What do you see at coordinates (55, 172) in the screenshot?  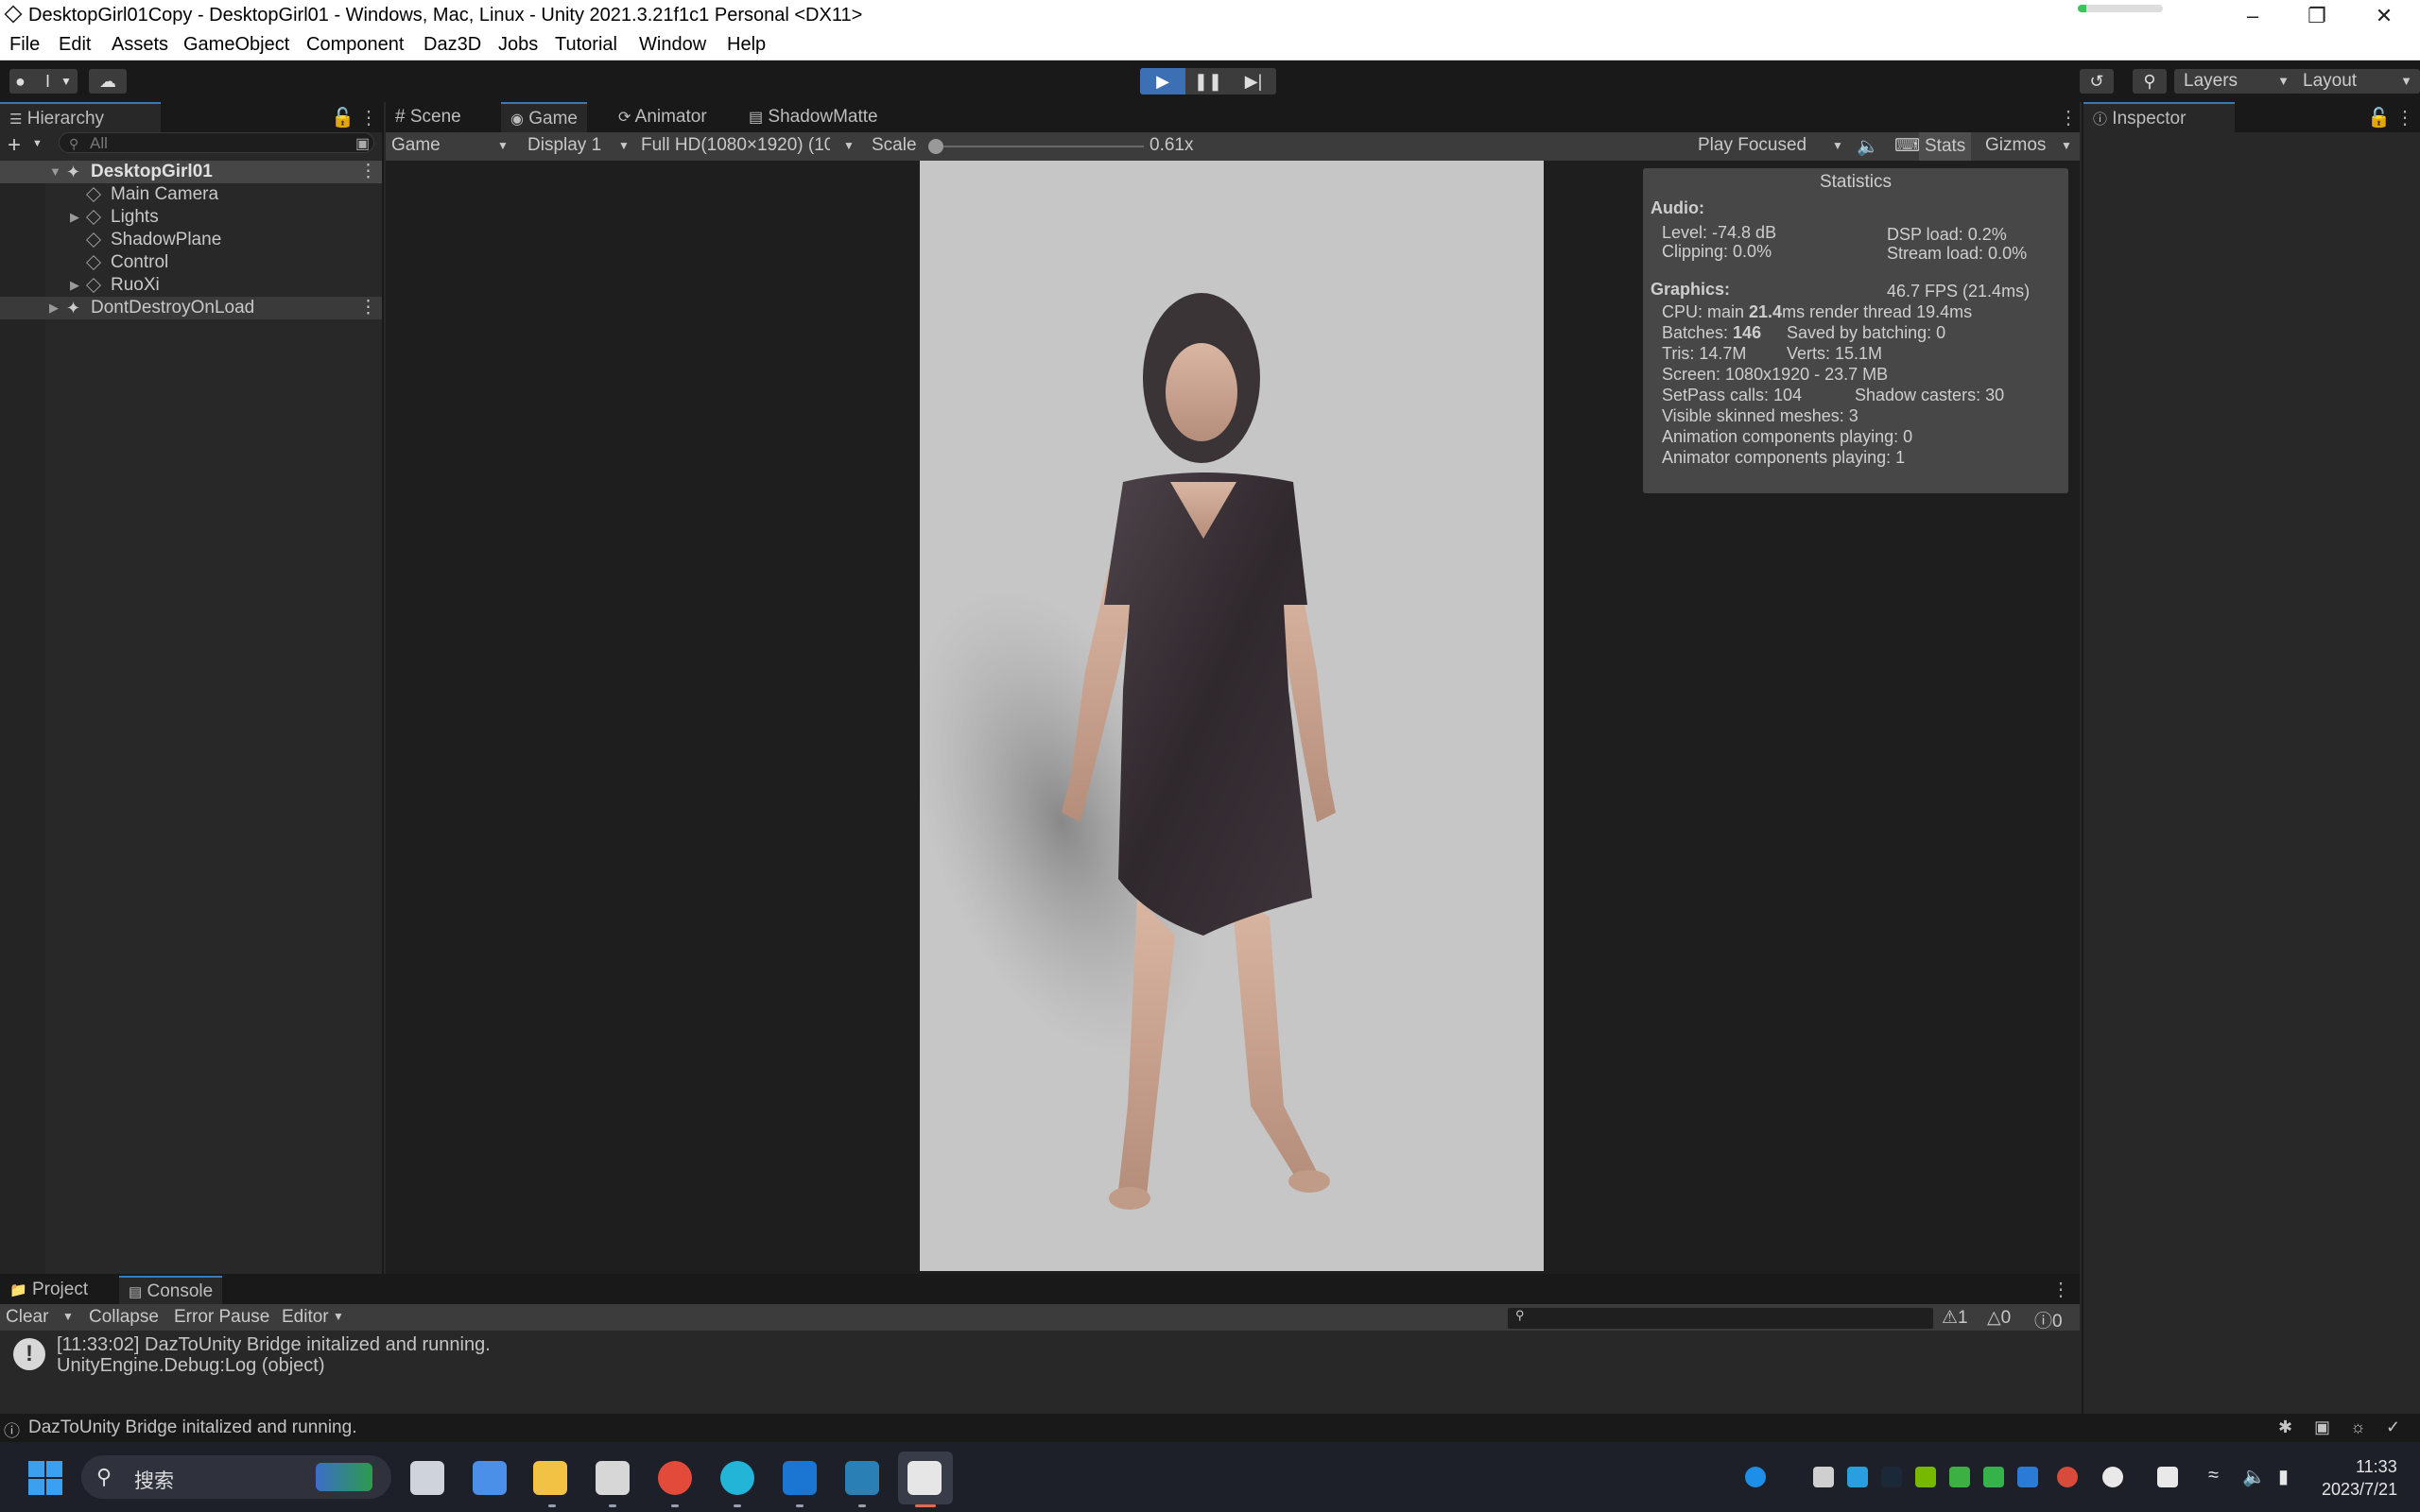 I see `expand-arrow-icon: ▼` at bounding box center [55, 172].